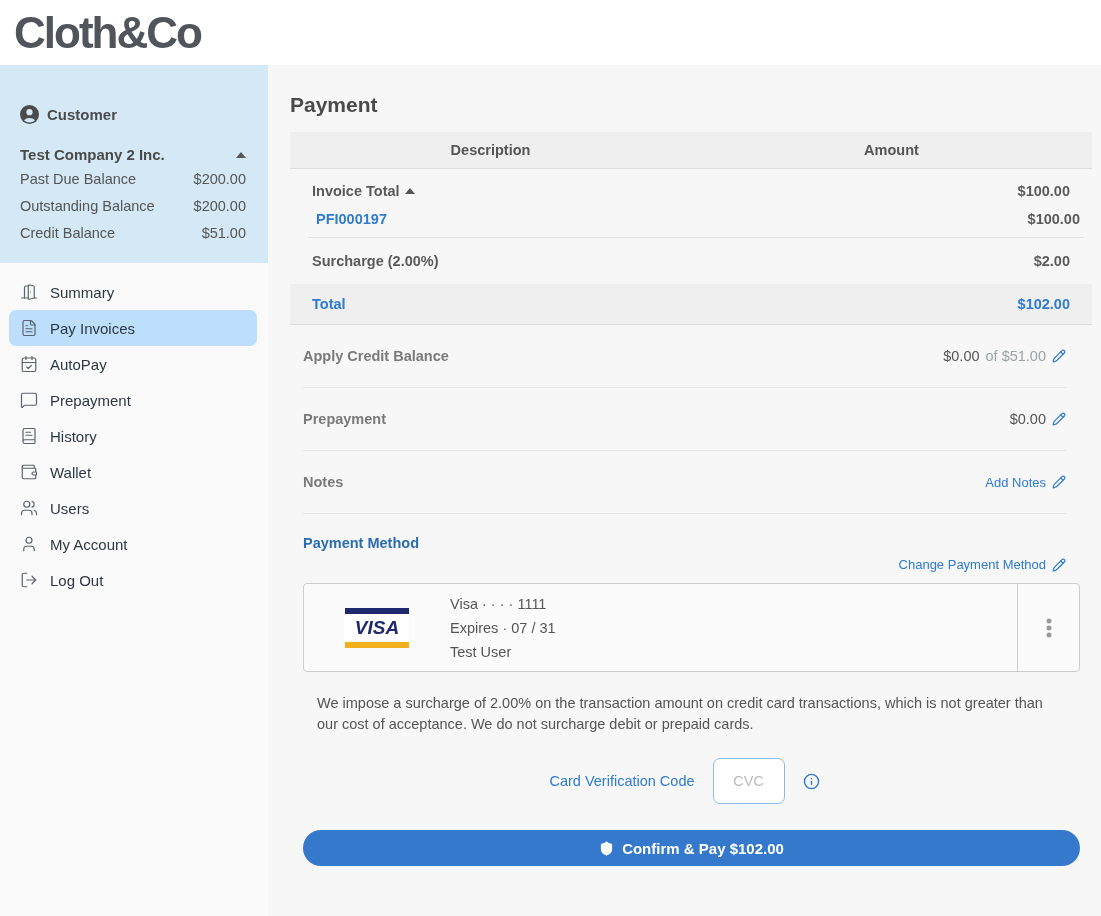  I want to click on row-label: Prepayment, so click(344, 419).